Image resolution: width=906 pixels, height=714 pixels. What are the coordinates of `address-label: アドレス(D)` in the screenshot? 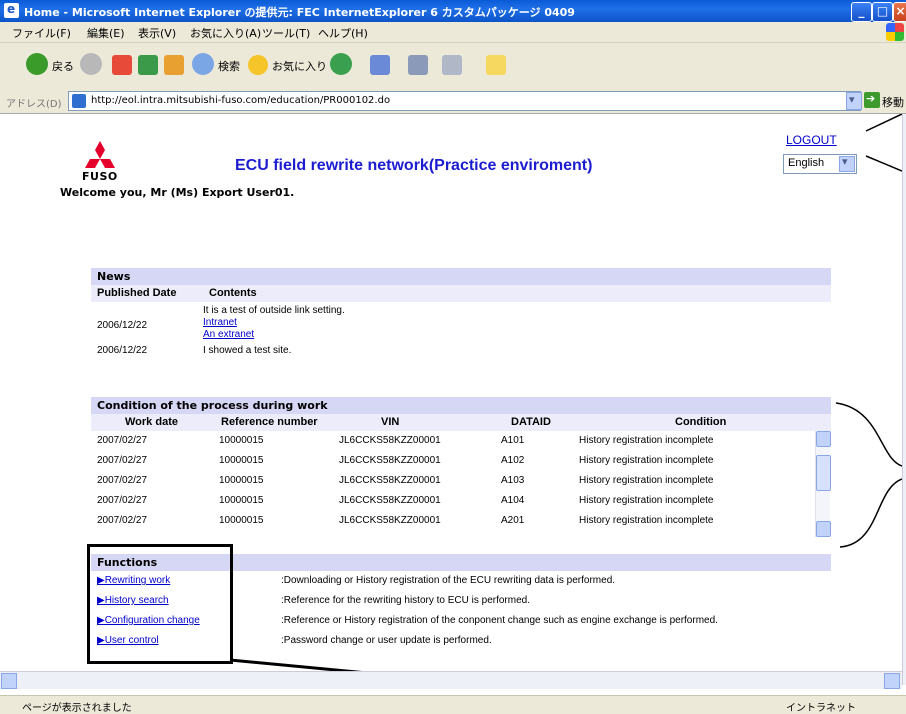 It's located at (34, 104).